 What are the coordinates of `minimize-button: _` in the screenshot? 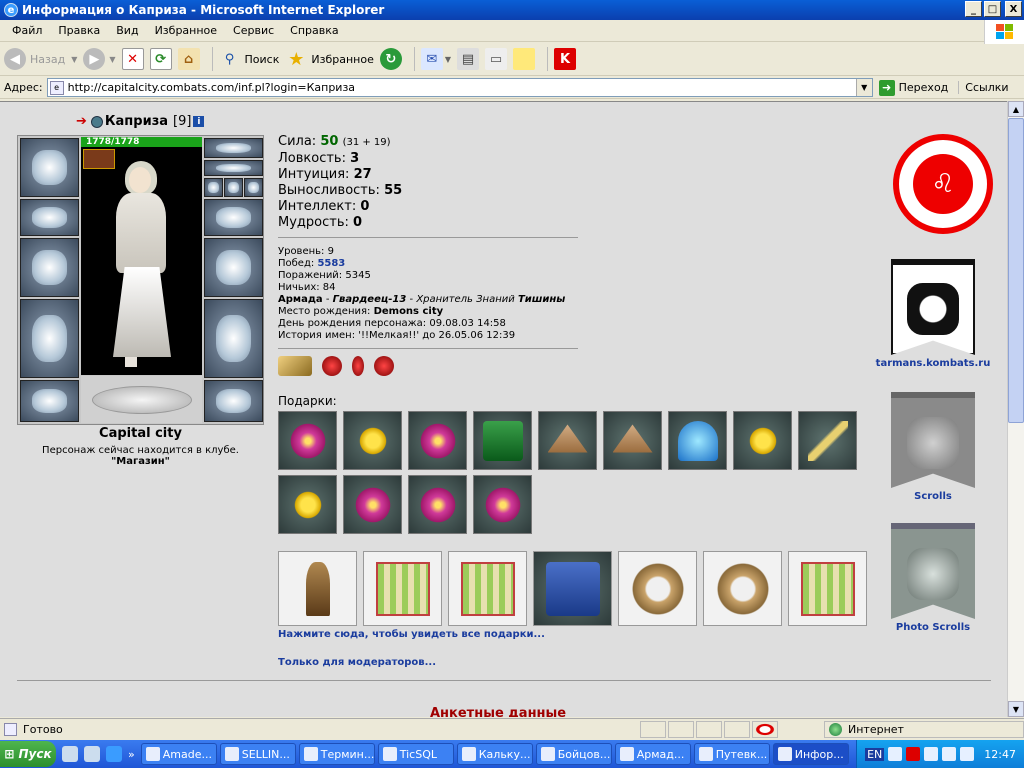 It's located at (973, 9).